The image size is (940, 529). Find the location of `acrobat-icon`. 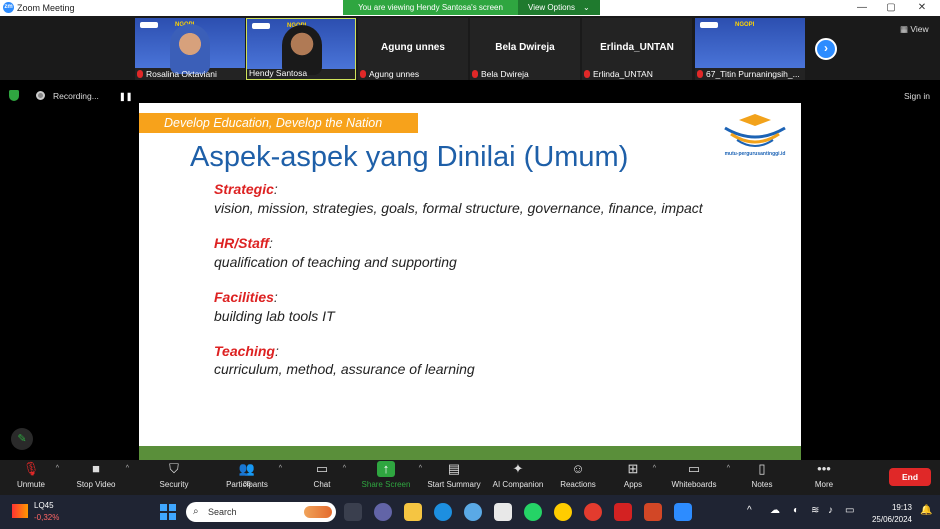

acrobat-icon is located at coordinates (623, 512).